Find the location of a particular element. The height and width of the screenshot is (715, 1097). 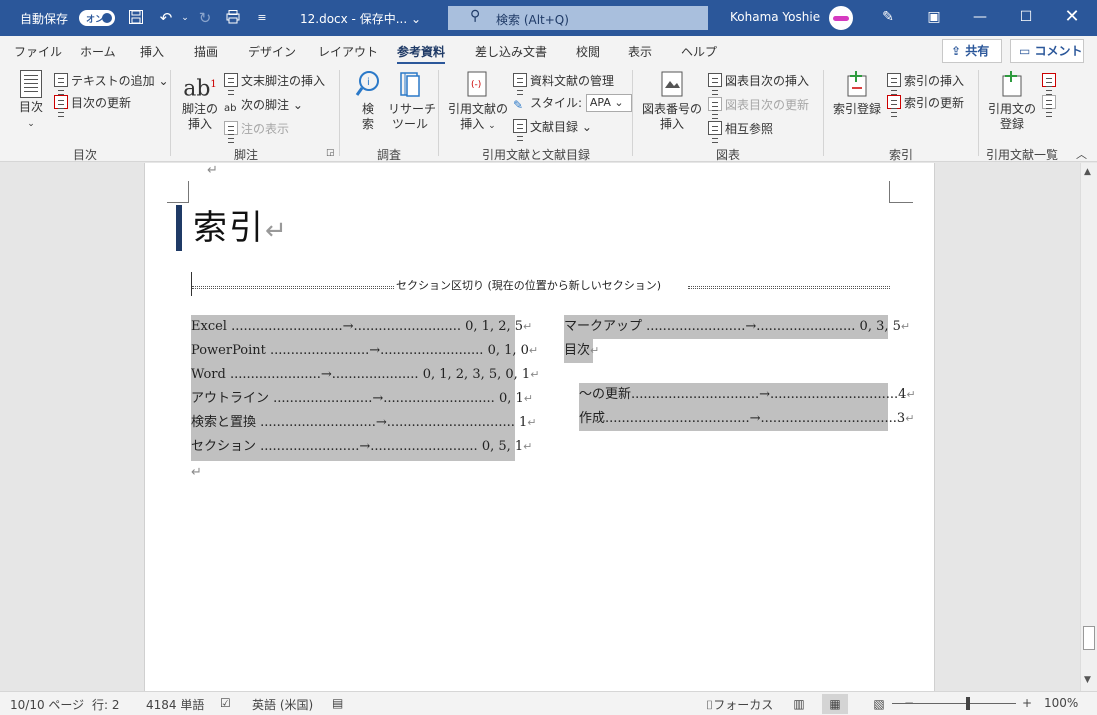

insert-toa-button is located at coordinates (1050, 81).